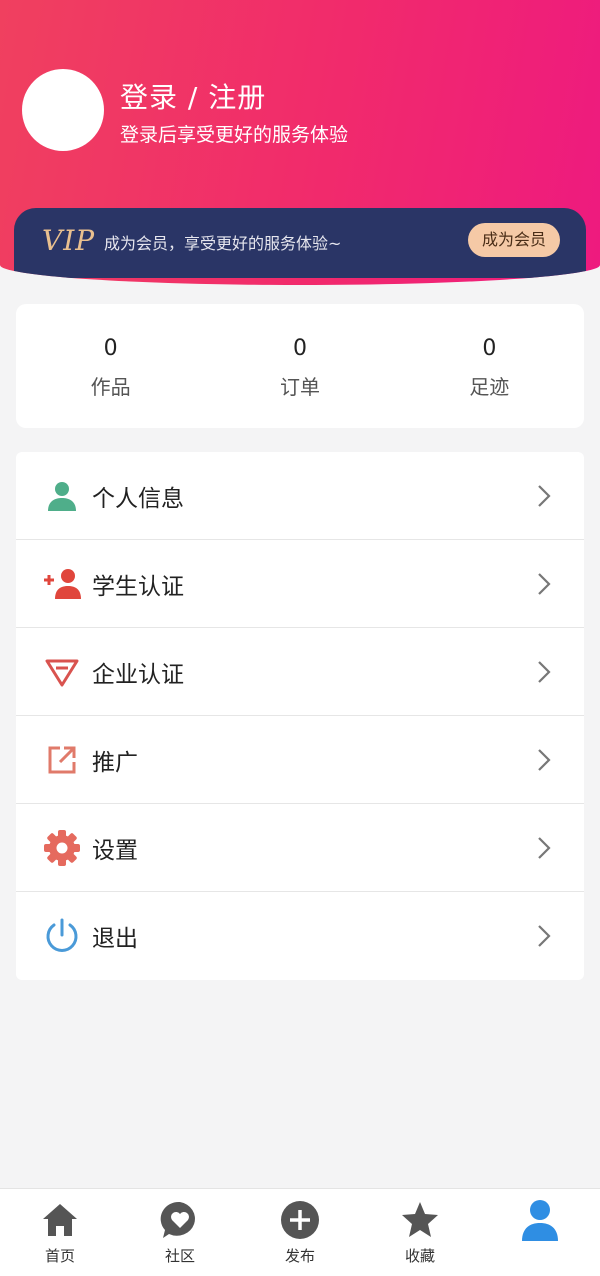  I want to click on tab-label: 发布, so click(299, 1256).